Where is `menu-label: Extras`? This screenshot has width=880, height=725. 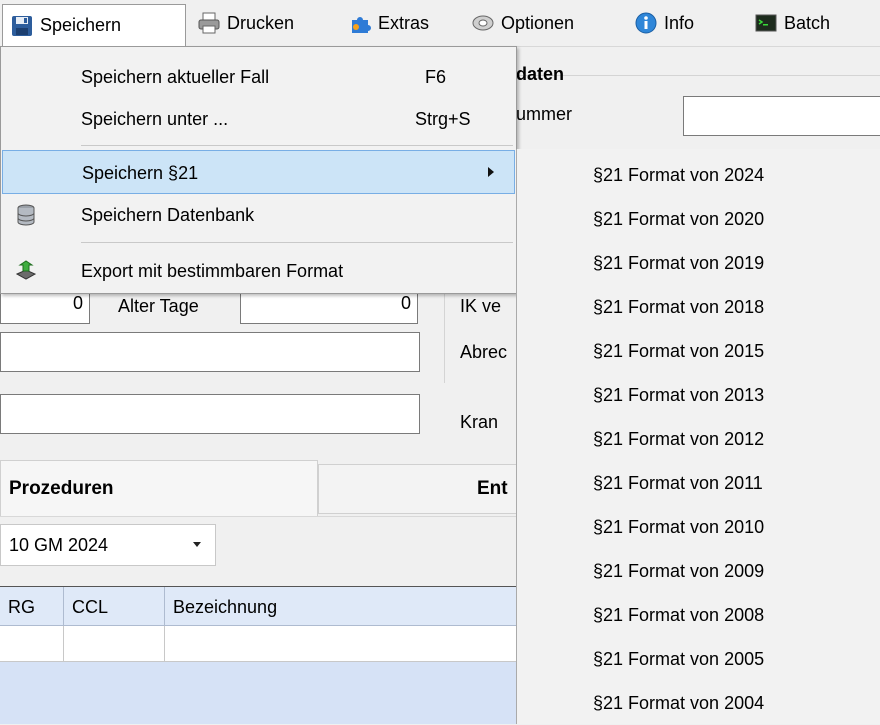
menu-label: Extras is located at coordinates (404, 22).